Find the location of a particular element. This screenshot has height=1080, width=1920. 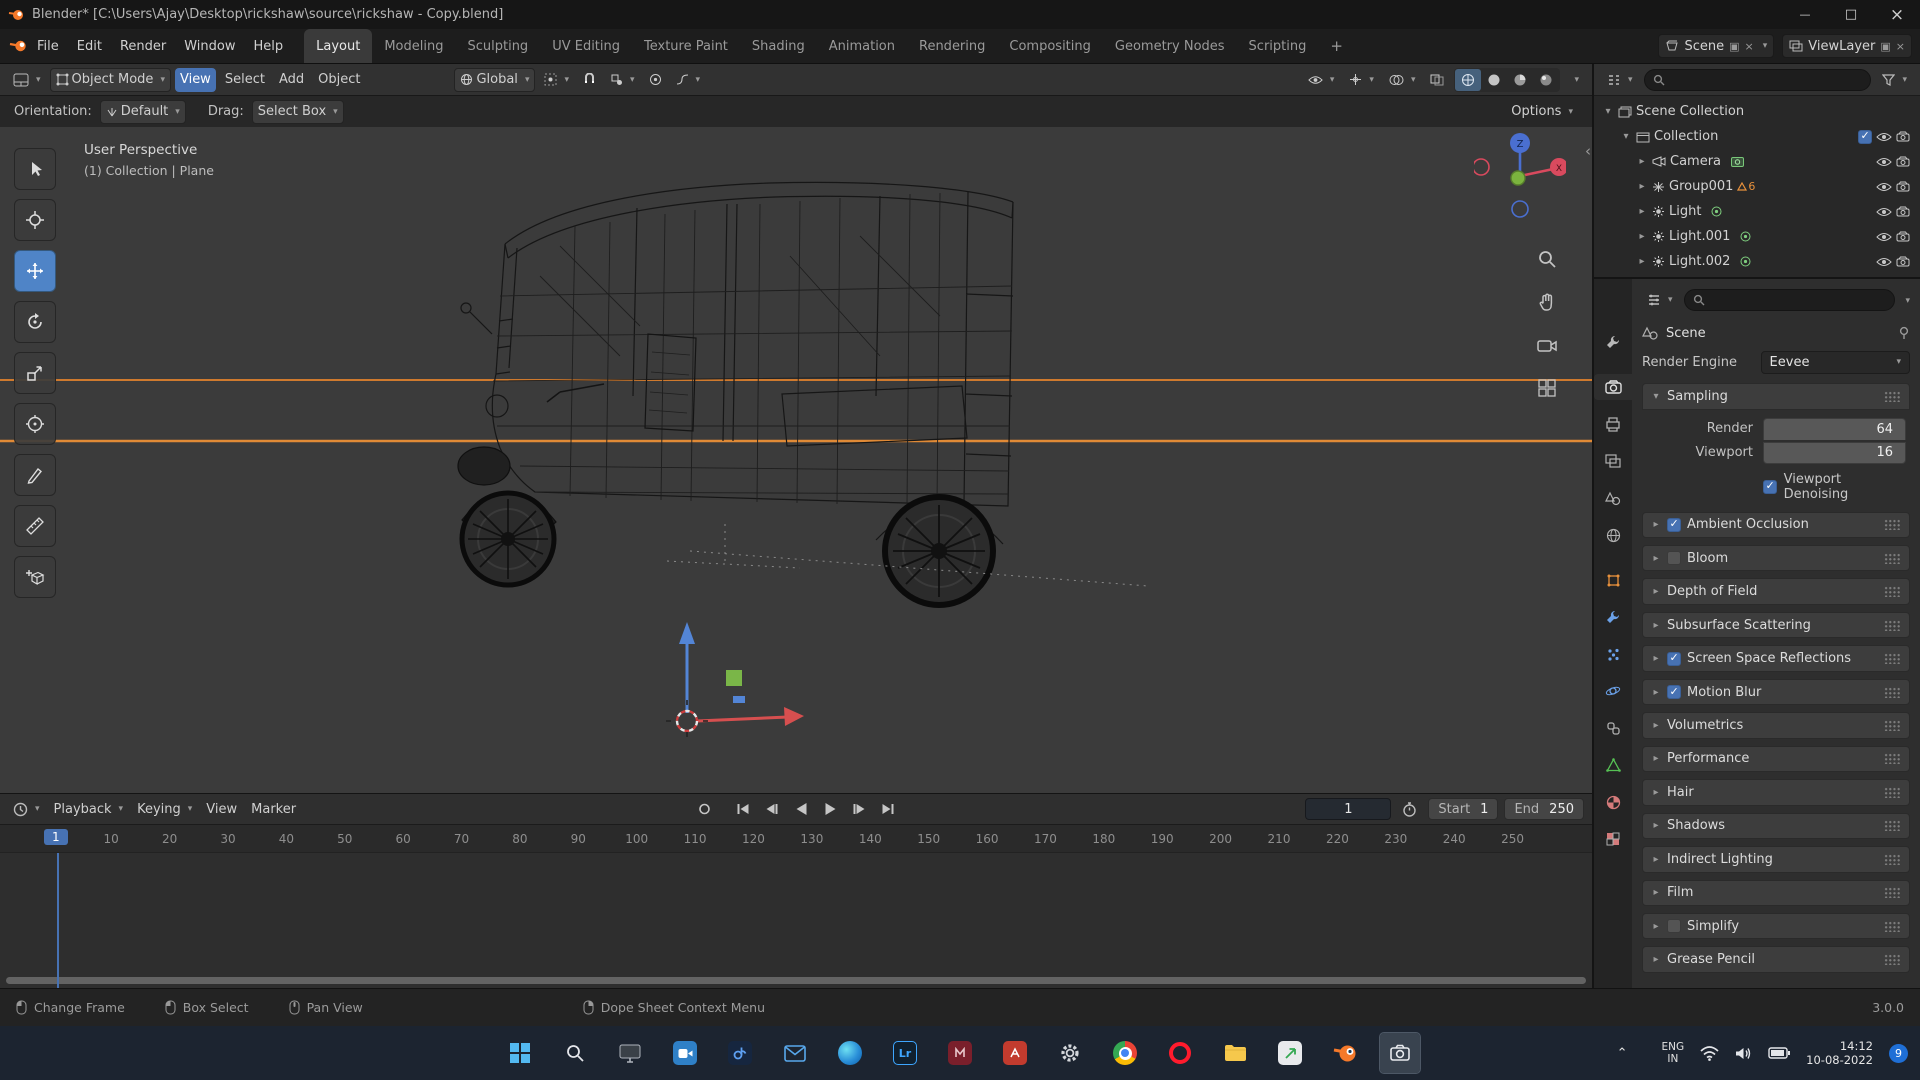

previous-keyframe-button is located at coordinates (772, 809).